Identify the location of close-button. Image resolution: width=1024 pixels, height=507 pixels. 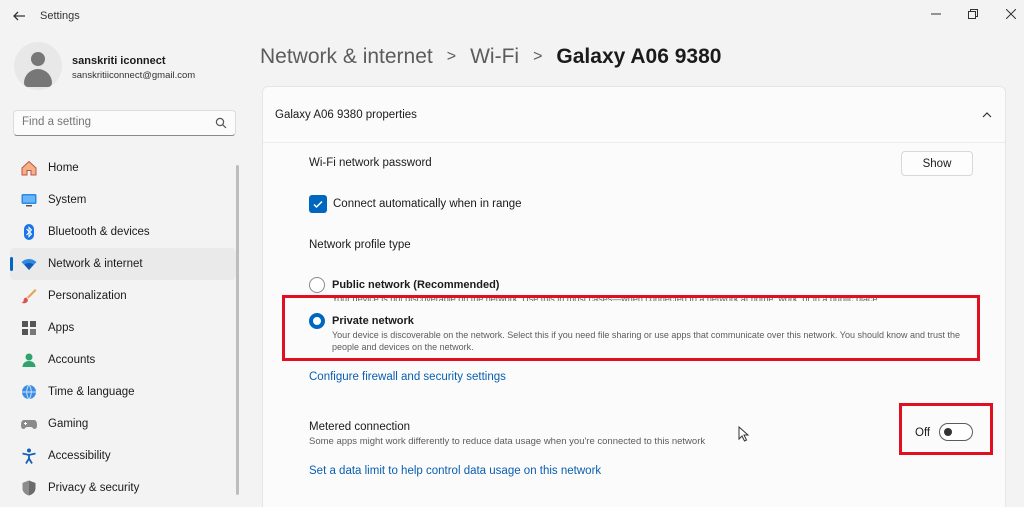
(1006, 14).